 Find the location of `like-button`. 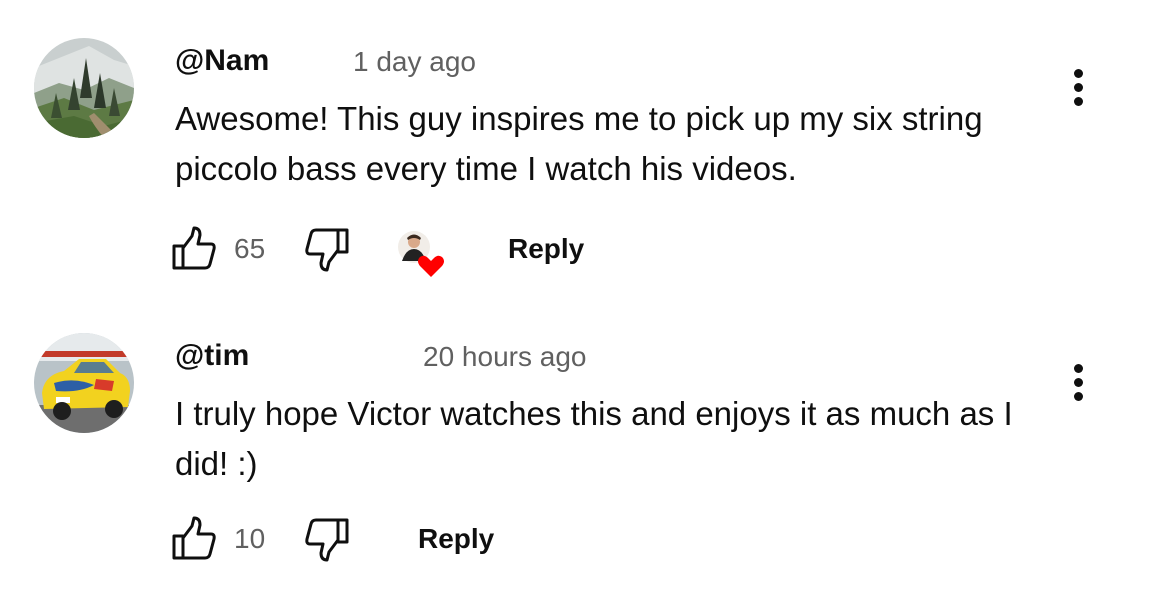

like-button is located at coordinates (195, 539).